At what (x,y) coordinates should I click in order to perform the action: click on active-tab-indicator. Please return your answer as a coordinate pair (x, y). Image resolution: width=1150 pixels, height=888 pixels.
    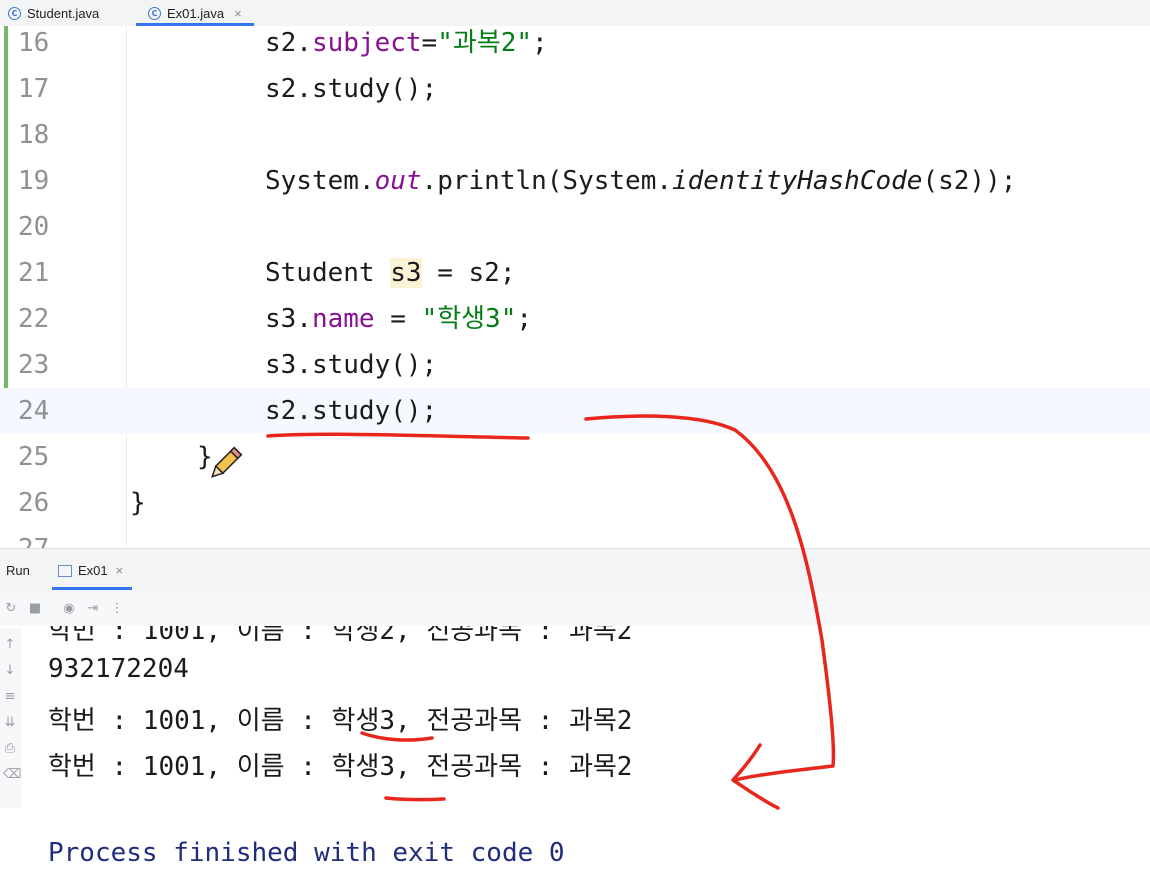
    Looking at the image, I should click on (92, 588).